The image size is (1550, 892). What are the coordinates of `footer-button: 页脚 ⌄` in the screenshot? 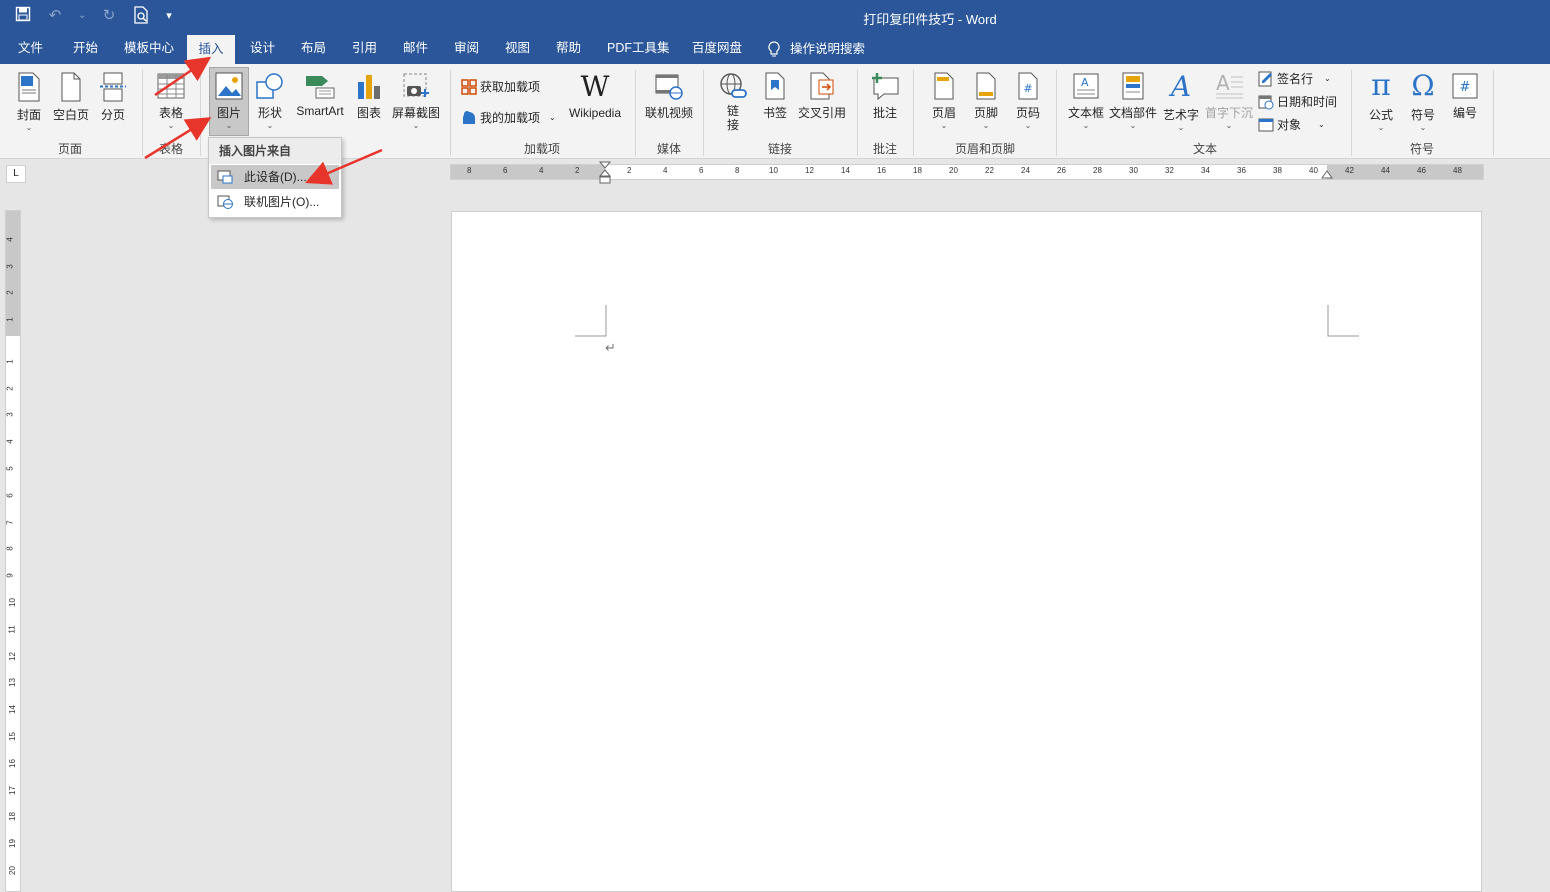 It's located at (986, 101).